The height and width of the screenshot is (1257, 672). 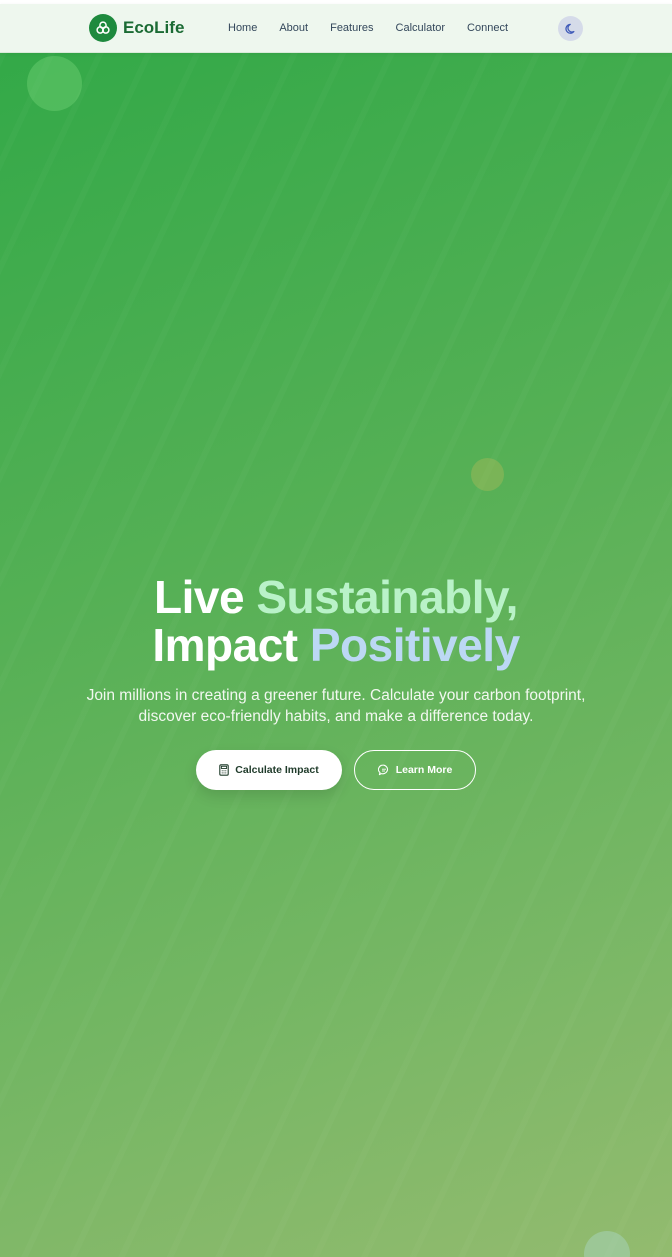 What do you see at coordinates (225, 645) in the screenshot?
I see `hero-title-part2: Impact` at bounding box center [225, 645].